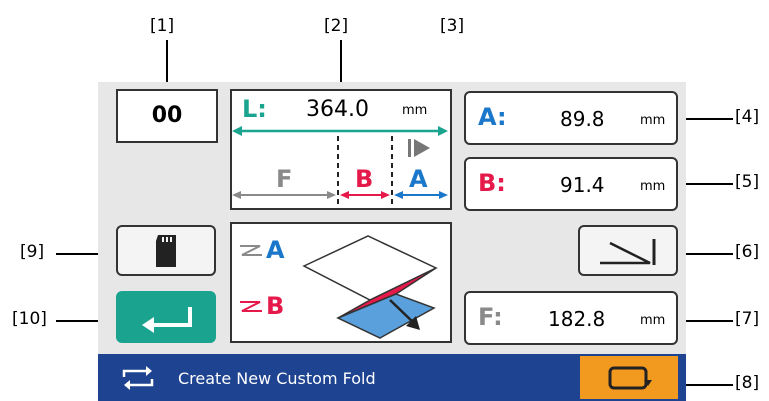 The width and height of the screenshot is (769, 401). Describe the element at coordinates (582, 185) in the screenshot. I see `measure-b-value: 91.4` at that location.